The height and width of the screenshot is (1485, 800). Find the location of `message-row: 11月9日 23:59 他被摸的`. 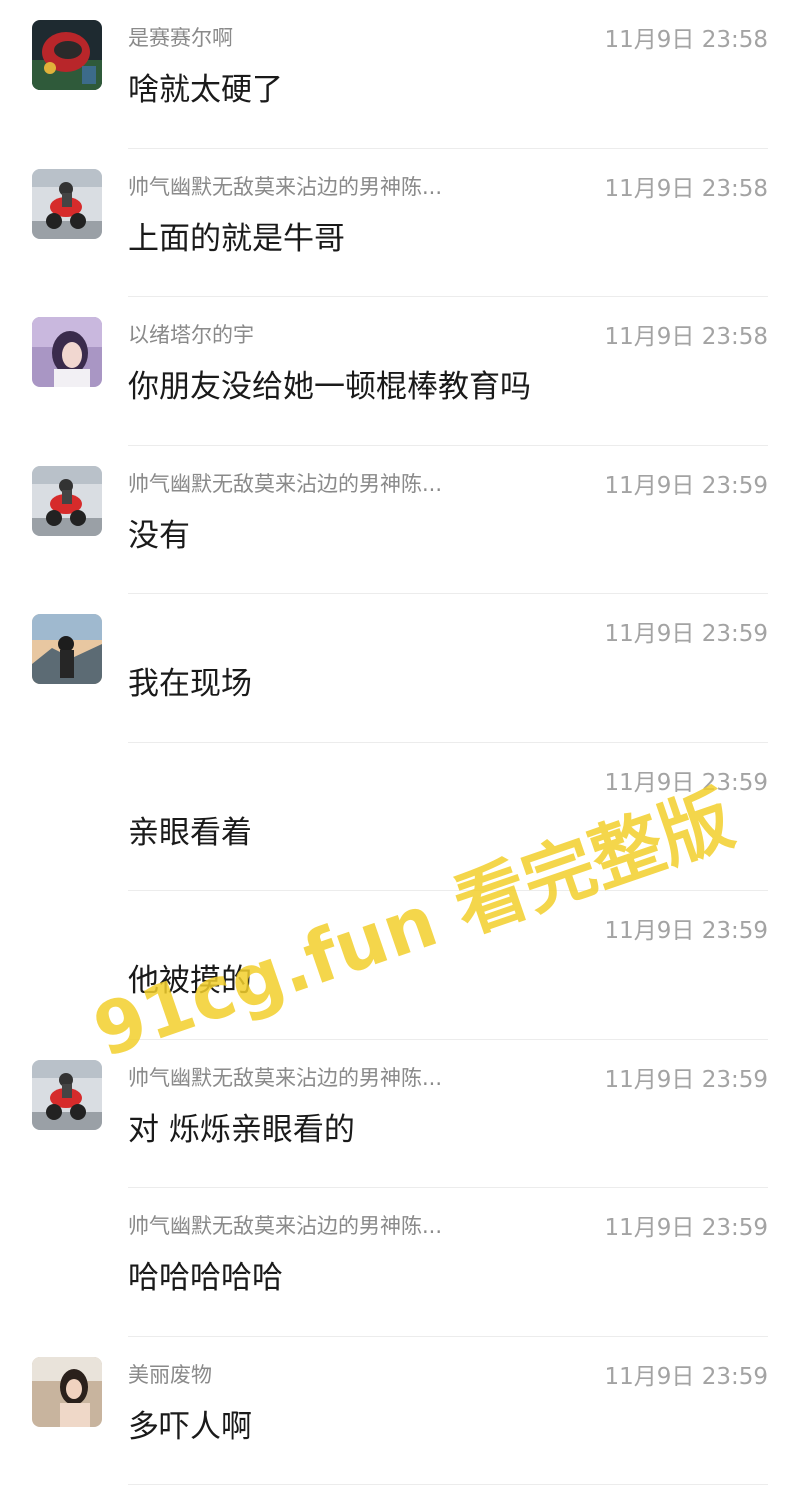

message-row: 11月9日 23:59 他被摸的 is located at coordinates (400, 965).